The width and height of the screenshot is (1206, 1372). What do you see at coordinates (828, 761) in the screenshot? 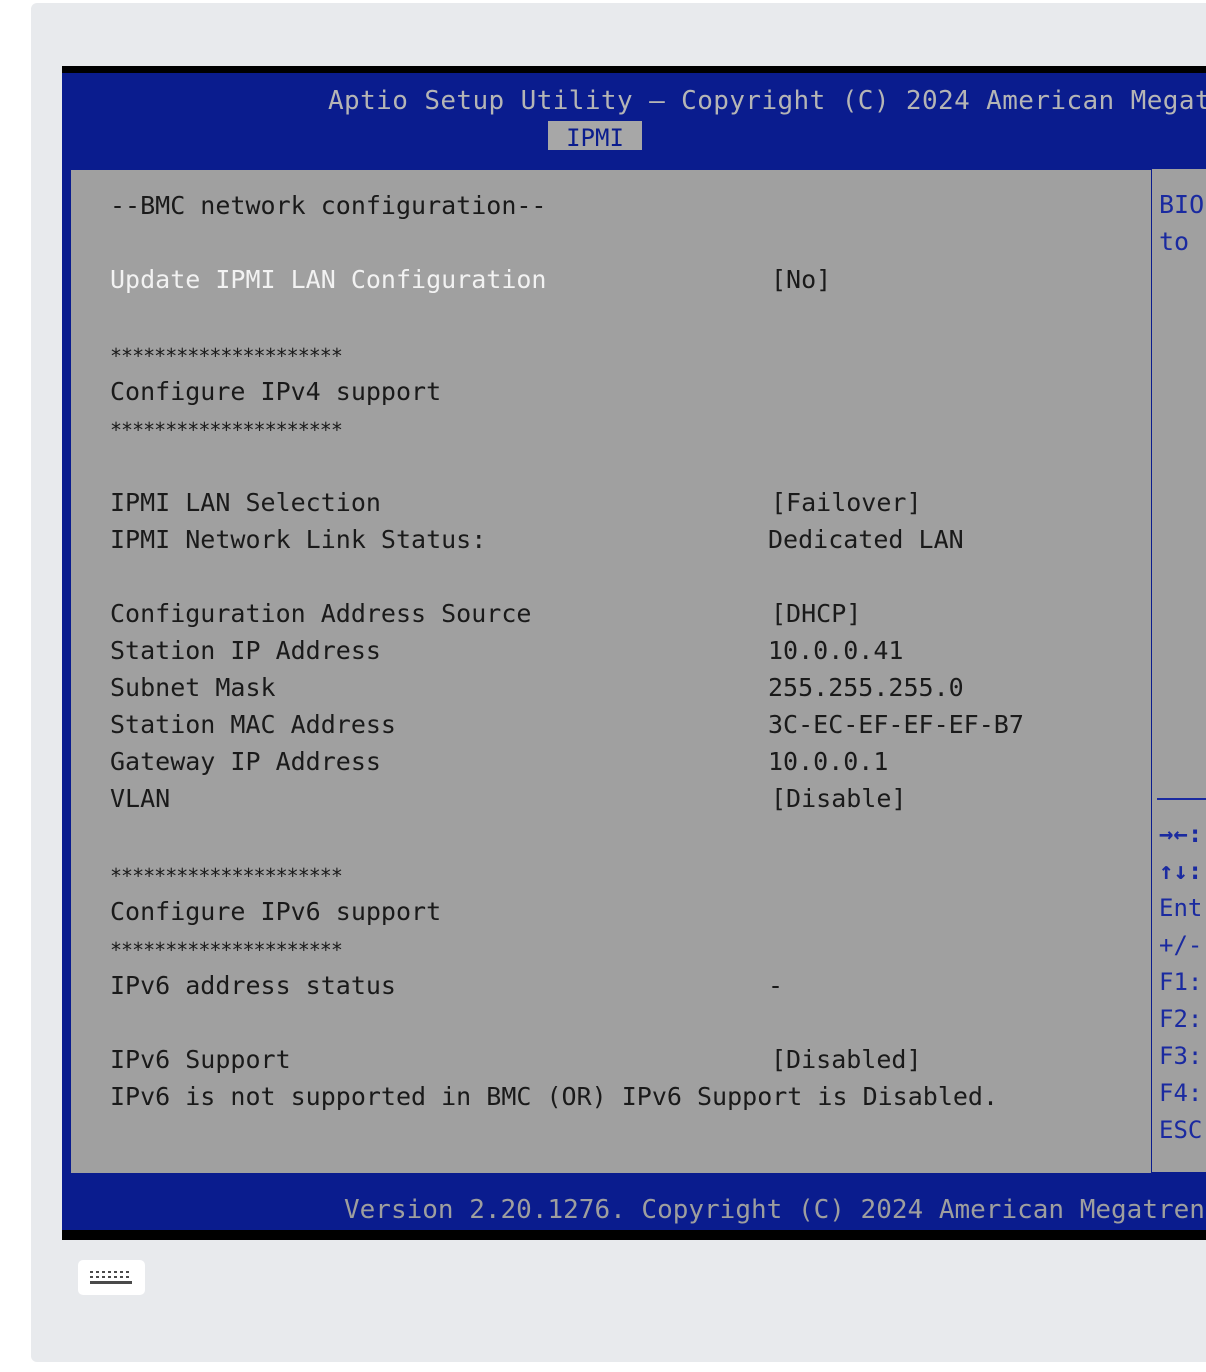
I see `gateway-ip-value: 10.0.0.1` at bounding box center [828, 761].